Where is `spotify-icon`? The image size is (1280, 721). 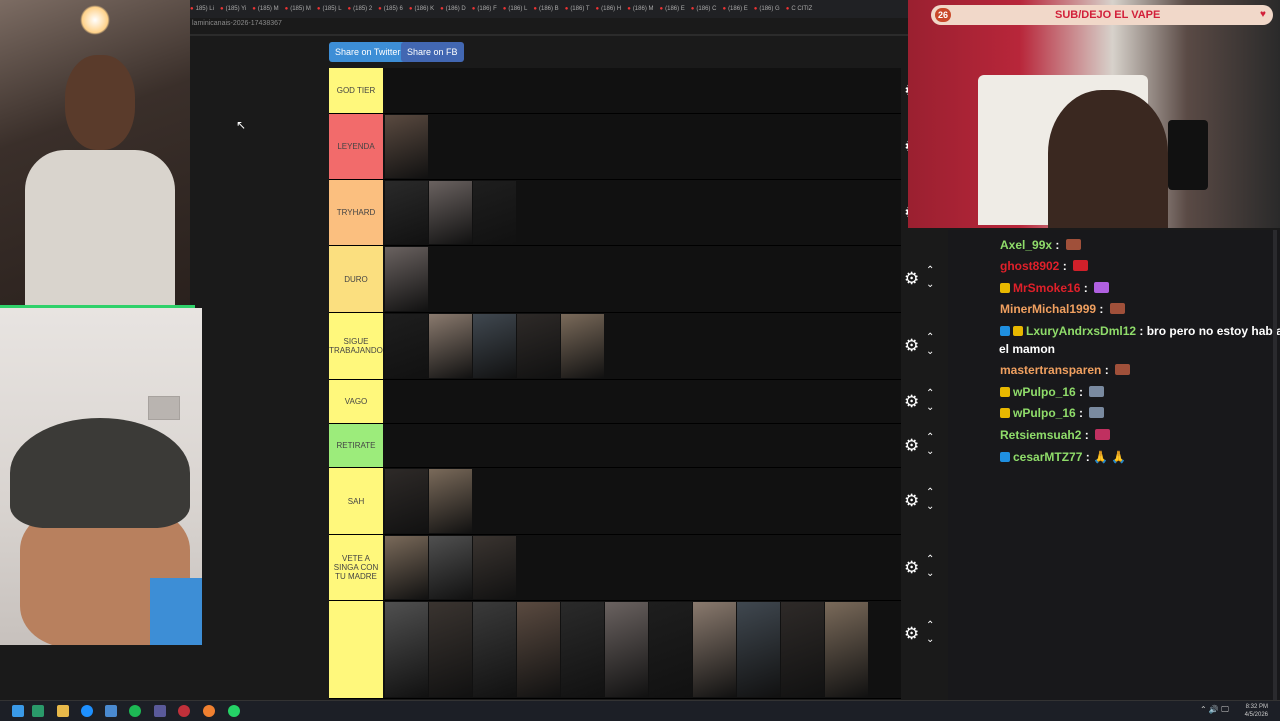
spotify-icon is located at coordinates (135, 711).